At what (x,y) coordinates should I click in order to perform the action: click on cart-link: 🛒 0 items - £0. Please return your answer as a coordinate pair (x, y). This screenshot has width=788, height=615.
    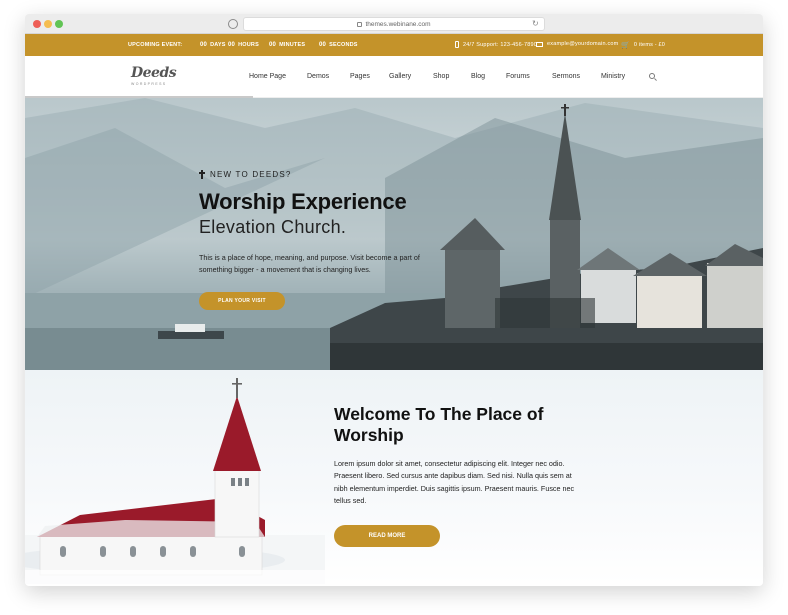
    Looking at the image, I should click on (643, 45).